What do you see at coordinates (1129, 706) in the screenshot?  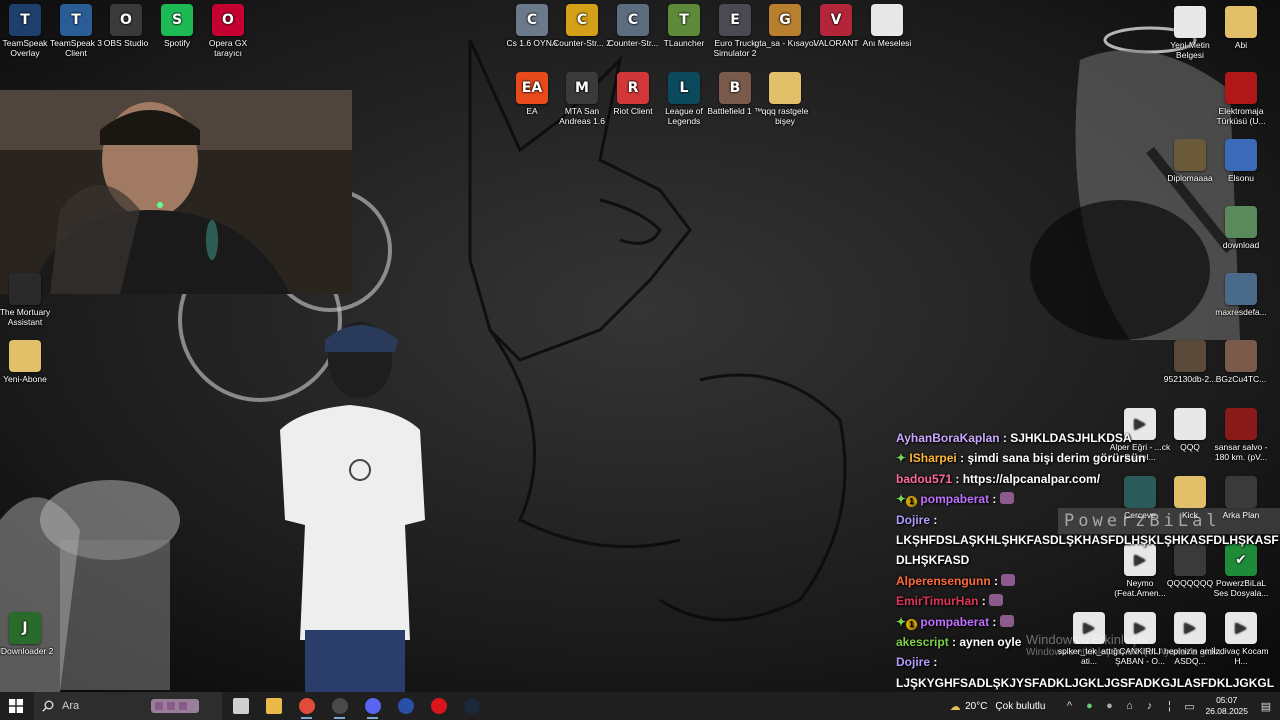 I see `network-icon: ⌂` at bounding box center [1129, 706].